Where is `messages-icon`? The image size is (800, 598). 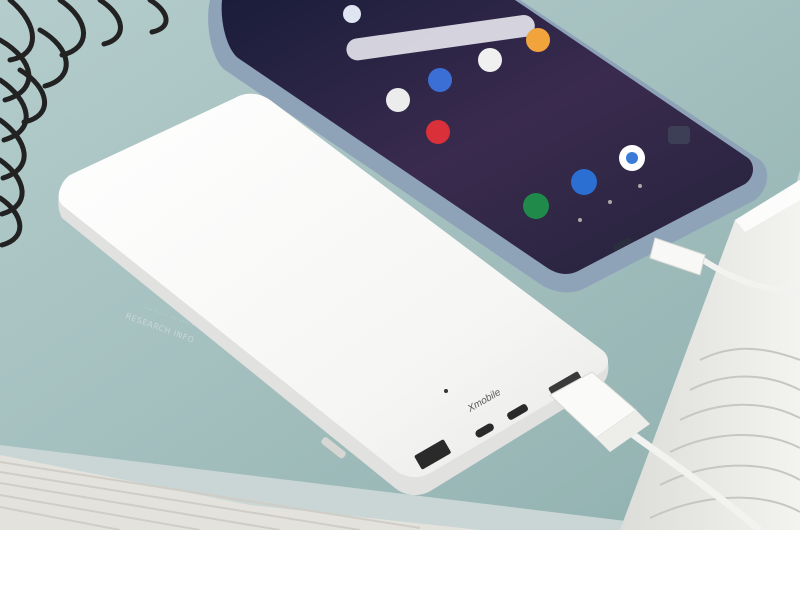 messages-icon is located at coordinates (584, 182).